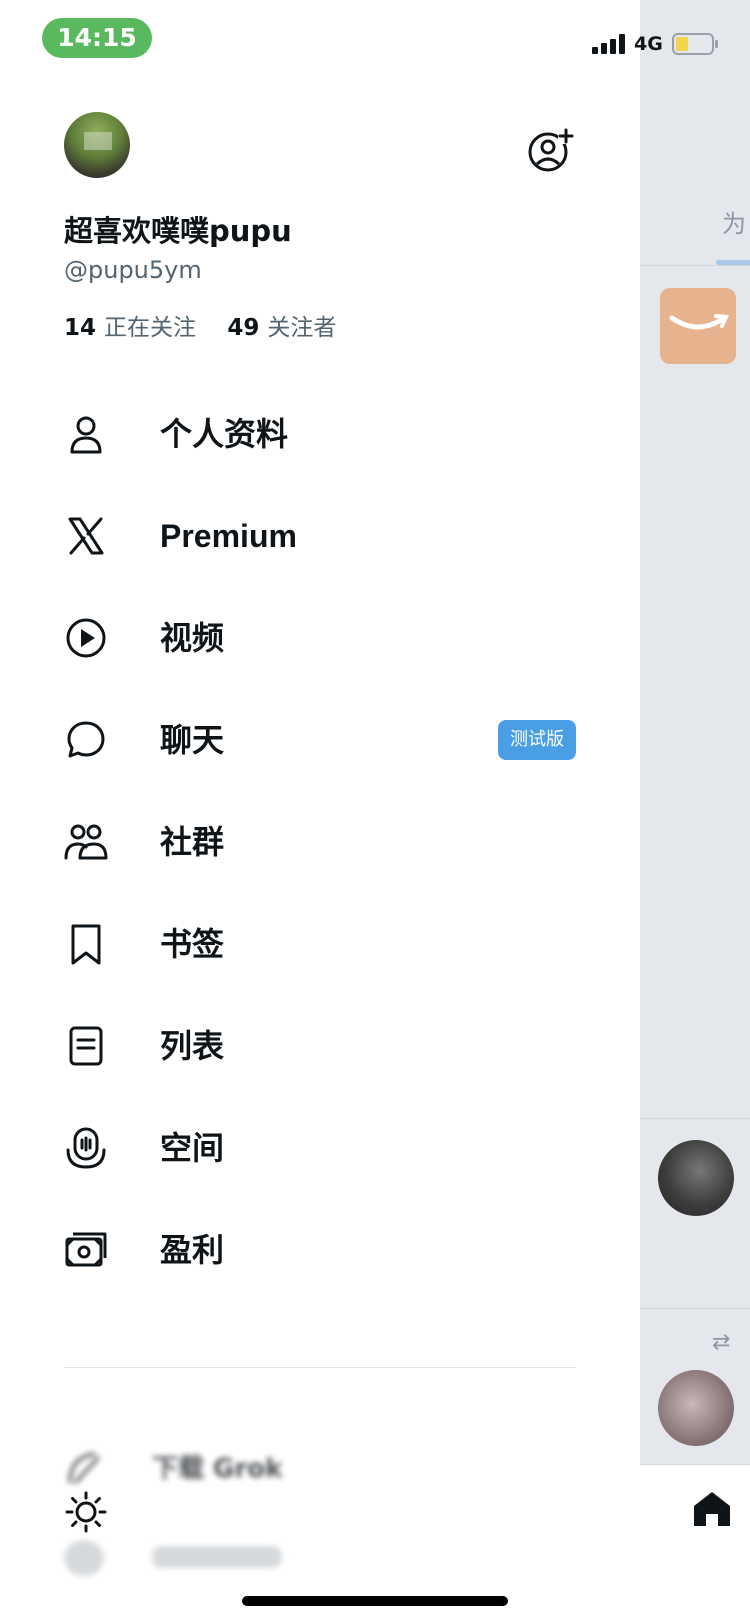 The width and height of the screenshot is (750, 1624). I want to click on menu-item-video: 视频, so click(320, 636).